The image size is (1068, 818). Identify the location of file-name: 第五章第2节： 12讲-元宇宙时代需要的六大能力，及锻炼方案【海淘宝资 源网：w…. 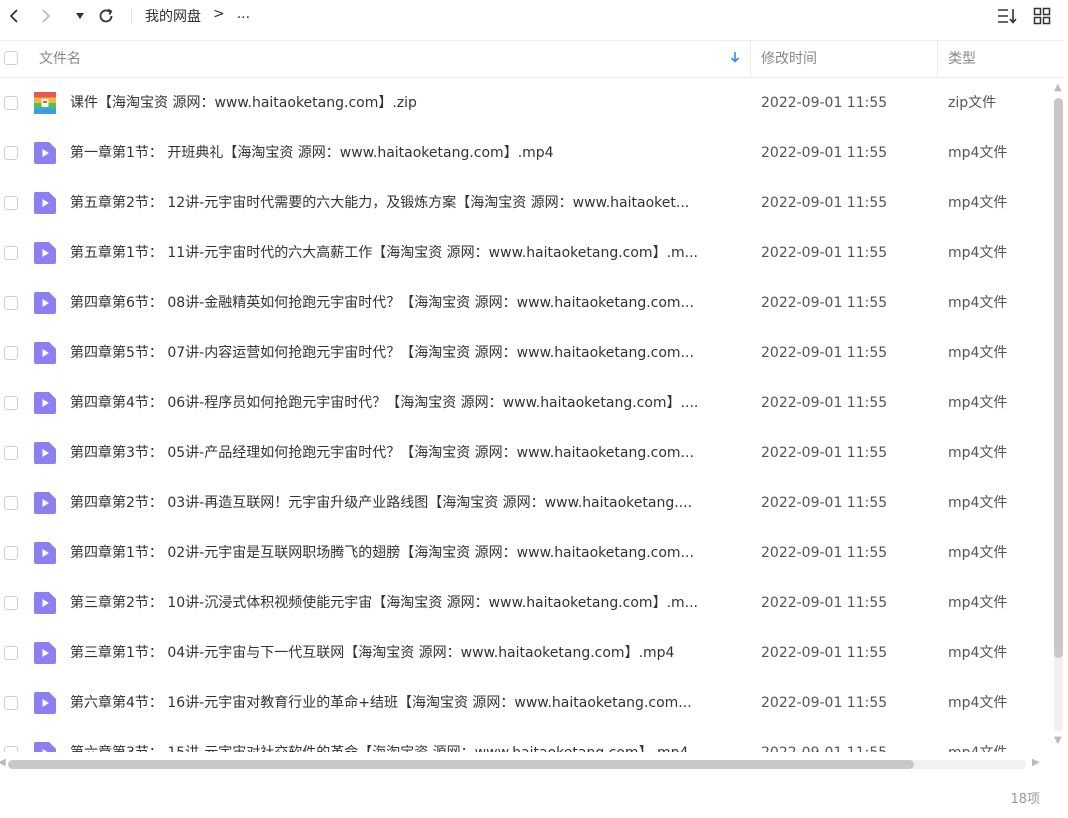
(404, 203).